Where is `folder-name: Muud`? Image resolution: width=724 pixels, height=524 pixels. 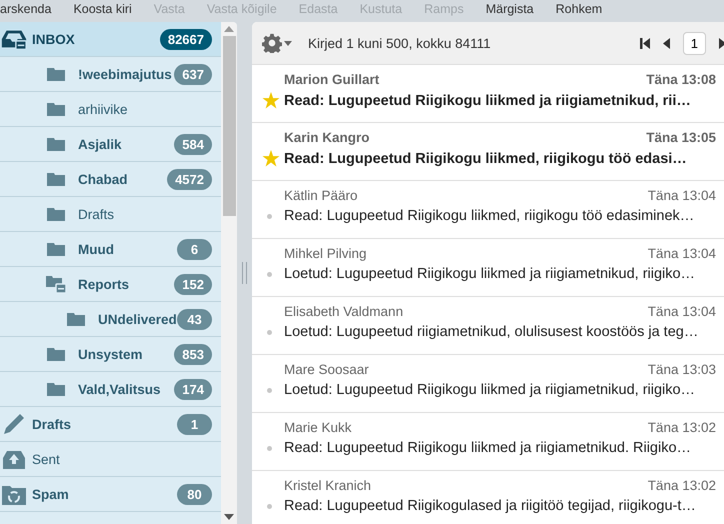
folder-name: Muud is located at coordinates (96, 249).